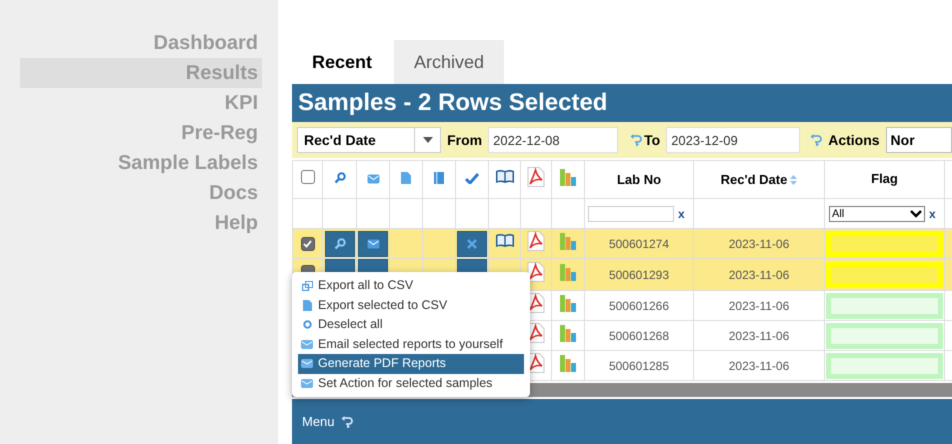 The height and width of the screenshot is (444, 952). Describe the element at coordinates (639, 365) in the screenshot. I see `table-cell: 500601285` at that location.